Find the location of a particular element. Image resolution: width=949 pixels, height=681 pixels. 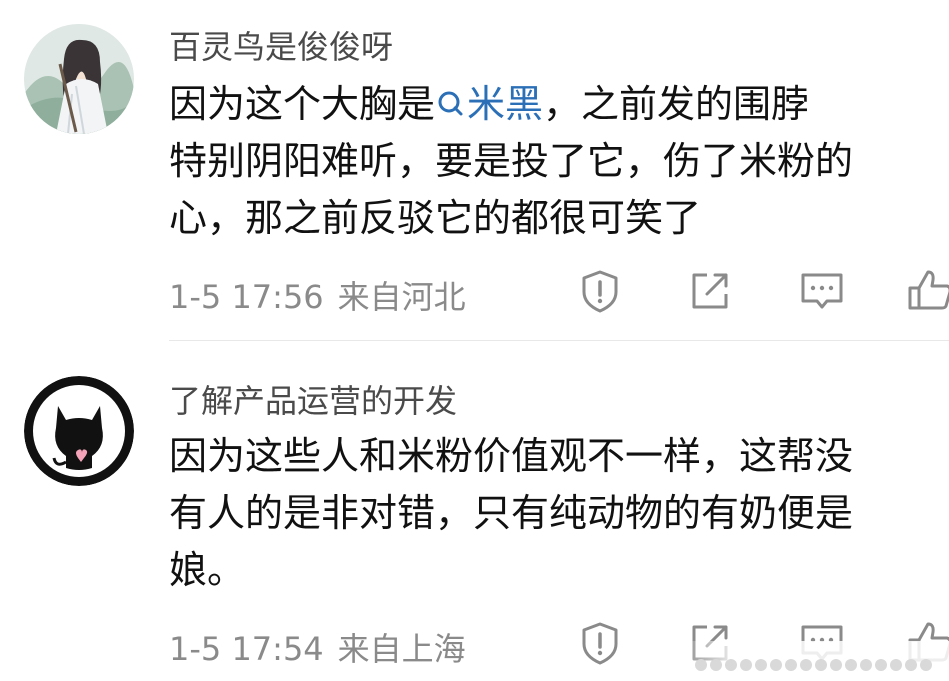

comment-line: 有人的是非对错，只有纯动物的有奶便是 is located at coordinates (511, 513).